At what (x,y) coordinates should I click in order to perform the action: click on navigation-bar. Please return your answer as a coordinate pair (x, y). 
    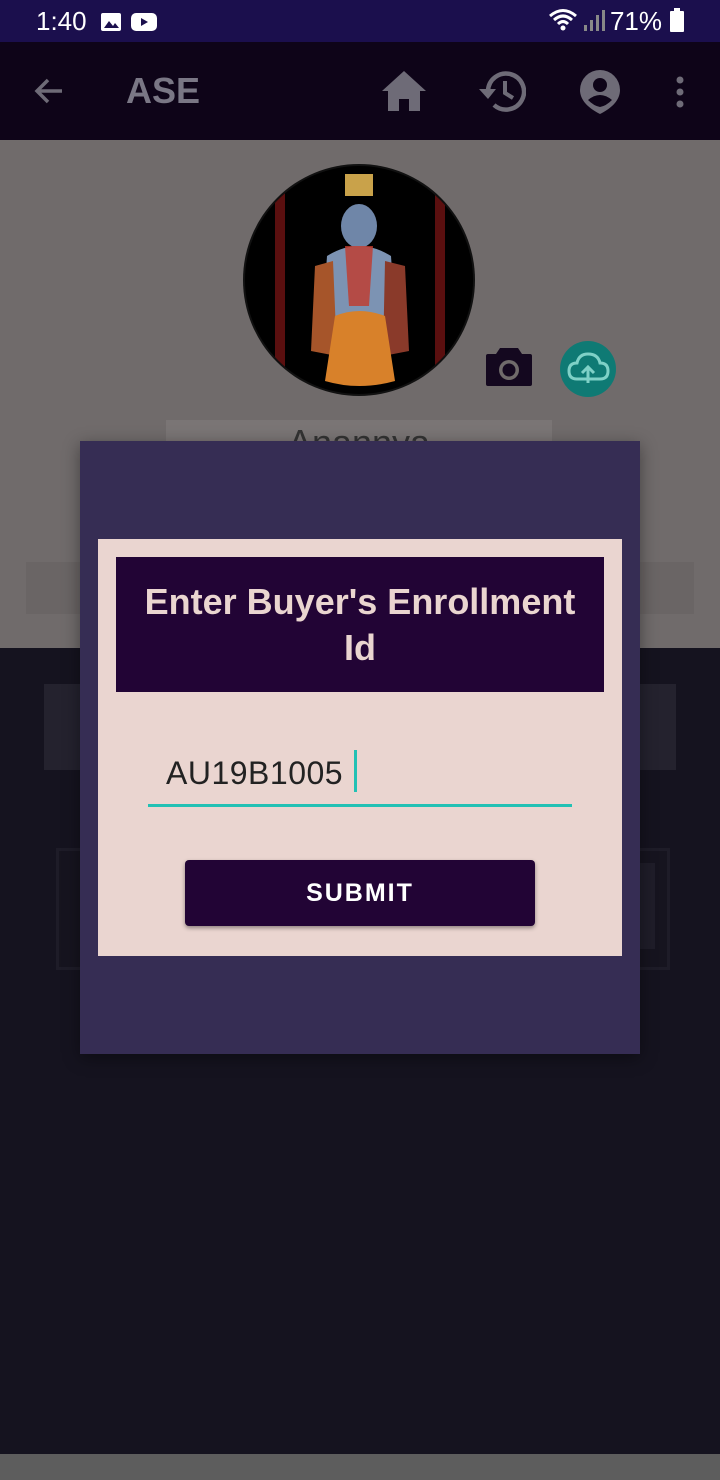
    Looking at the image, I should click on (360, 1467).